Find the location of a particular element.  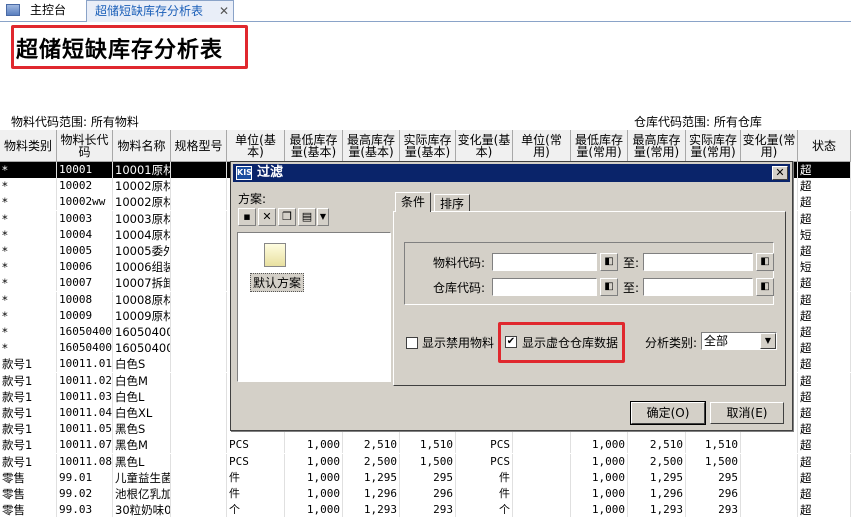

warehouse-code-to-input is located at coordinates (698, 287).